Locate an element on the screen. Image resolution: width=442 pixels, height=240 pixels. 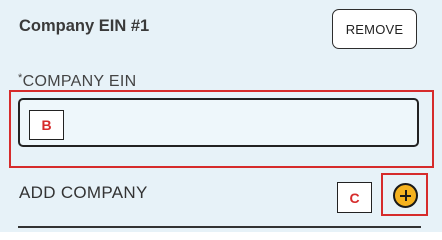
divider is located at coordinates (219, 227).